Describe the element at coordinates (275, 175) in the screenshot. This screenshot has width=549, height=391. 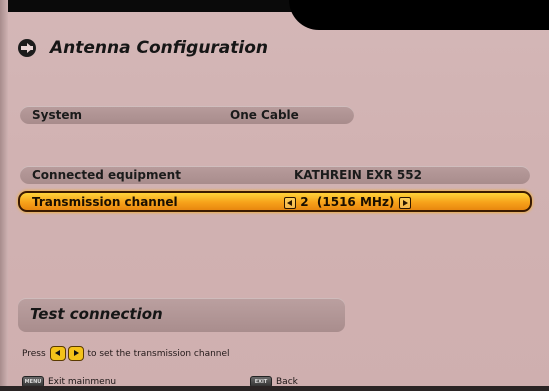
I see `connected-equipment-row: Connected equipment KATHREIN EXR 552` at that location.